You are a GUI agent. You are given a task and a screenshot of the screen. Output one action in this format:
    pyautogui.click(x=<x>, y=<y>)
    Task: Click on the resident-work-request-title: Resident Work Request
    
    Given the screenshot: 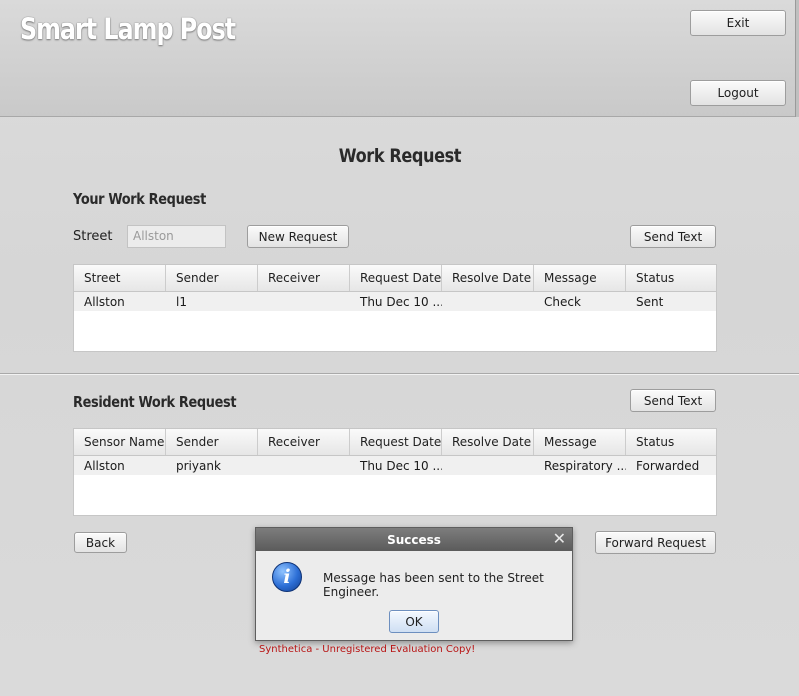 What is the action you would take?
    pyautogui.click(x=155, y=402)
    